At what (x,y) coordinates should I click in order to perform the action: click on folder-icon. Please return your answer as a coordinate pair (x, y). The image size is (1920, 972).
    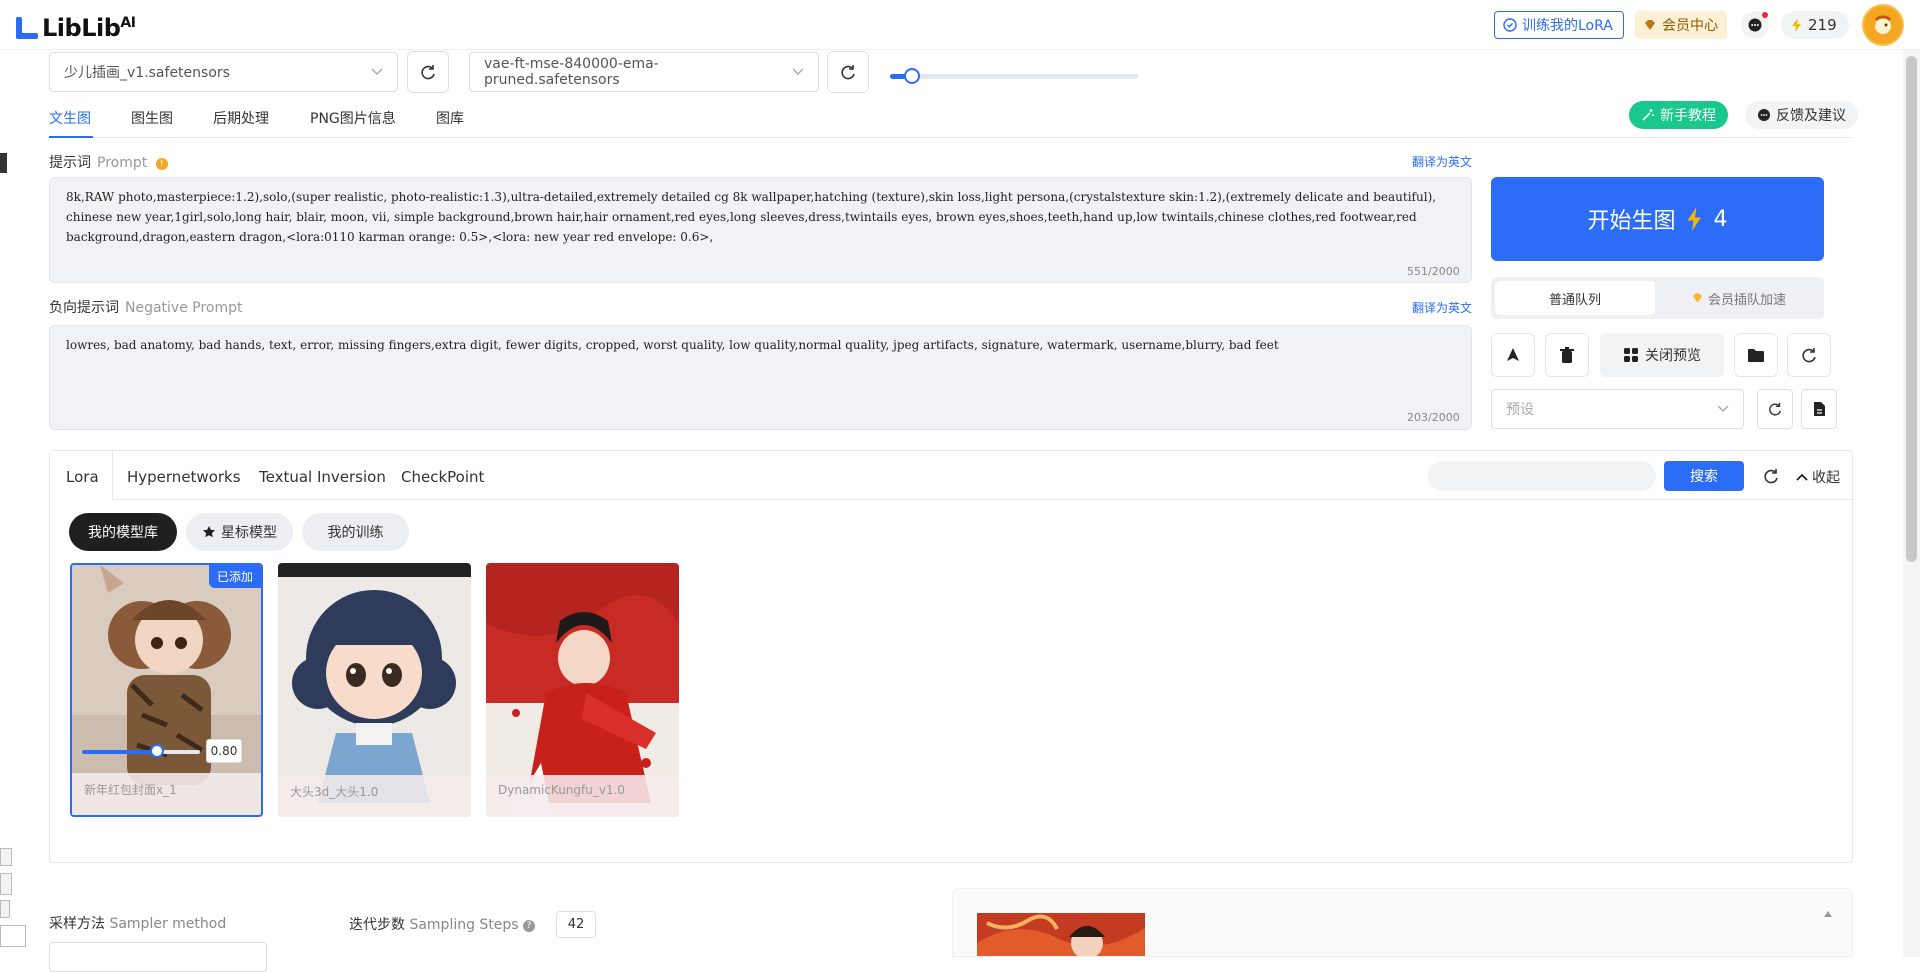
    Looking at the image, I should click on (1756, 355).